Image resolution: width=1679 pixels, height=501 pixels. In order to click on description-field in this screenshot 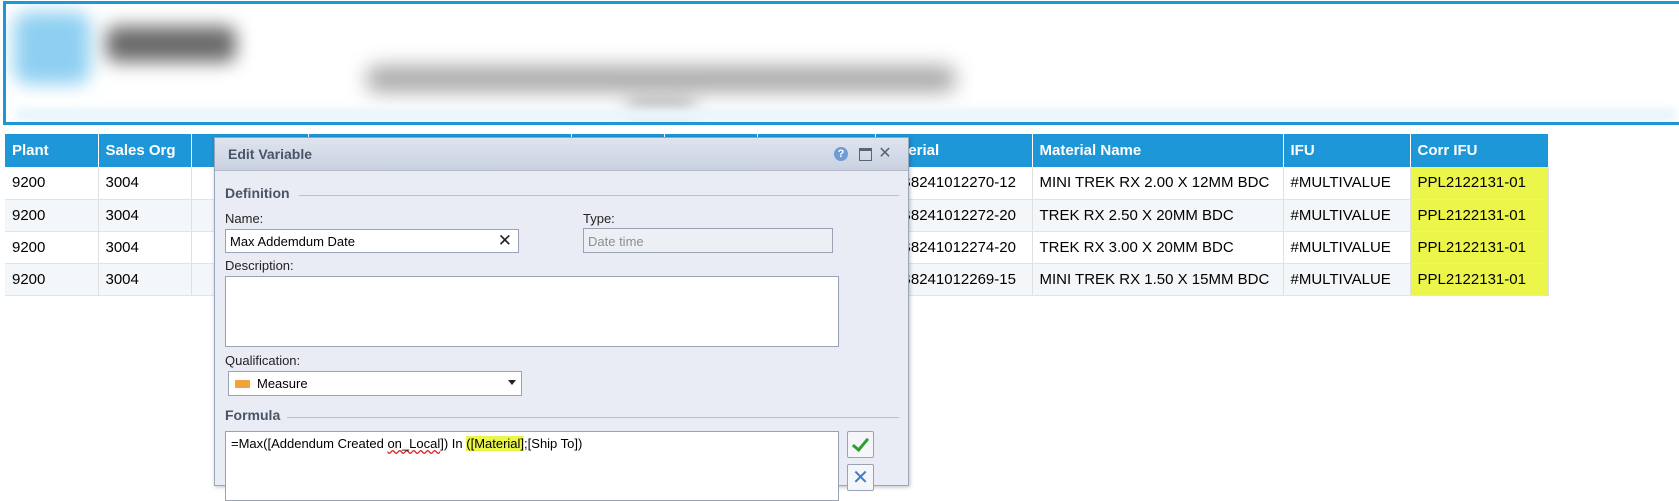, I will do `click(532, 311)`.